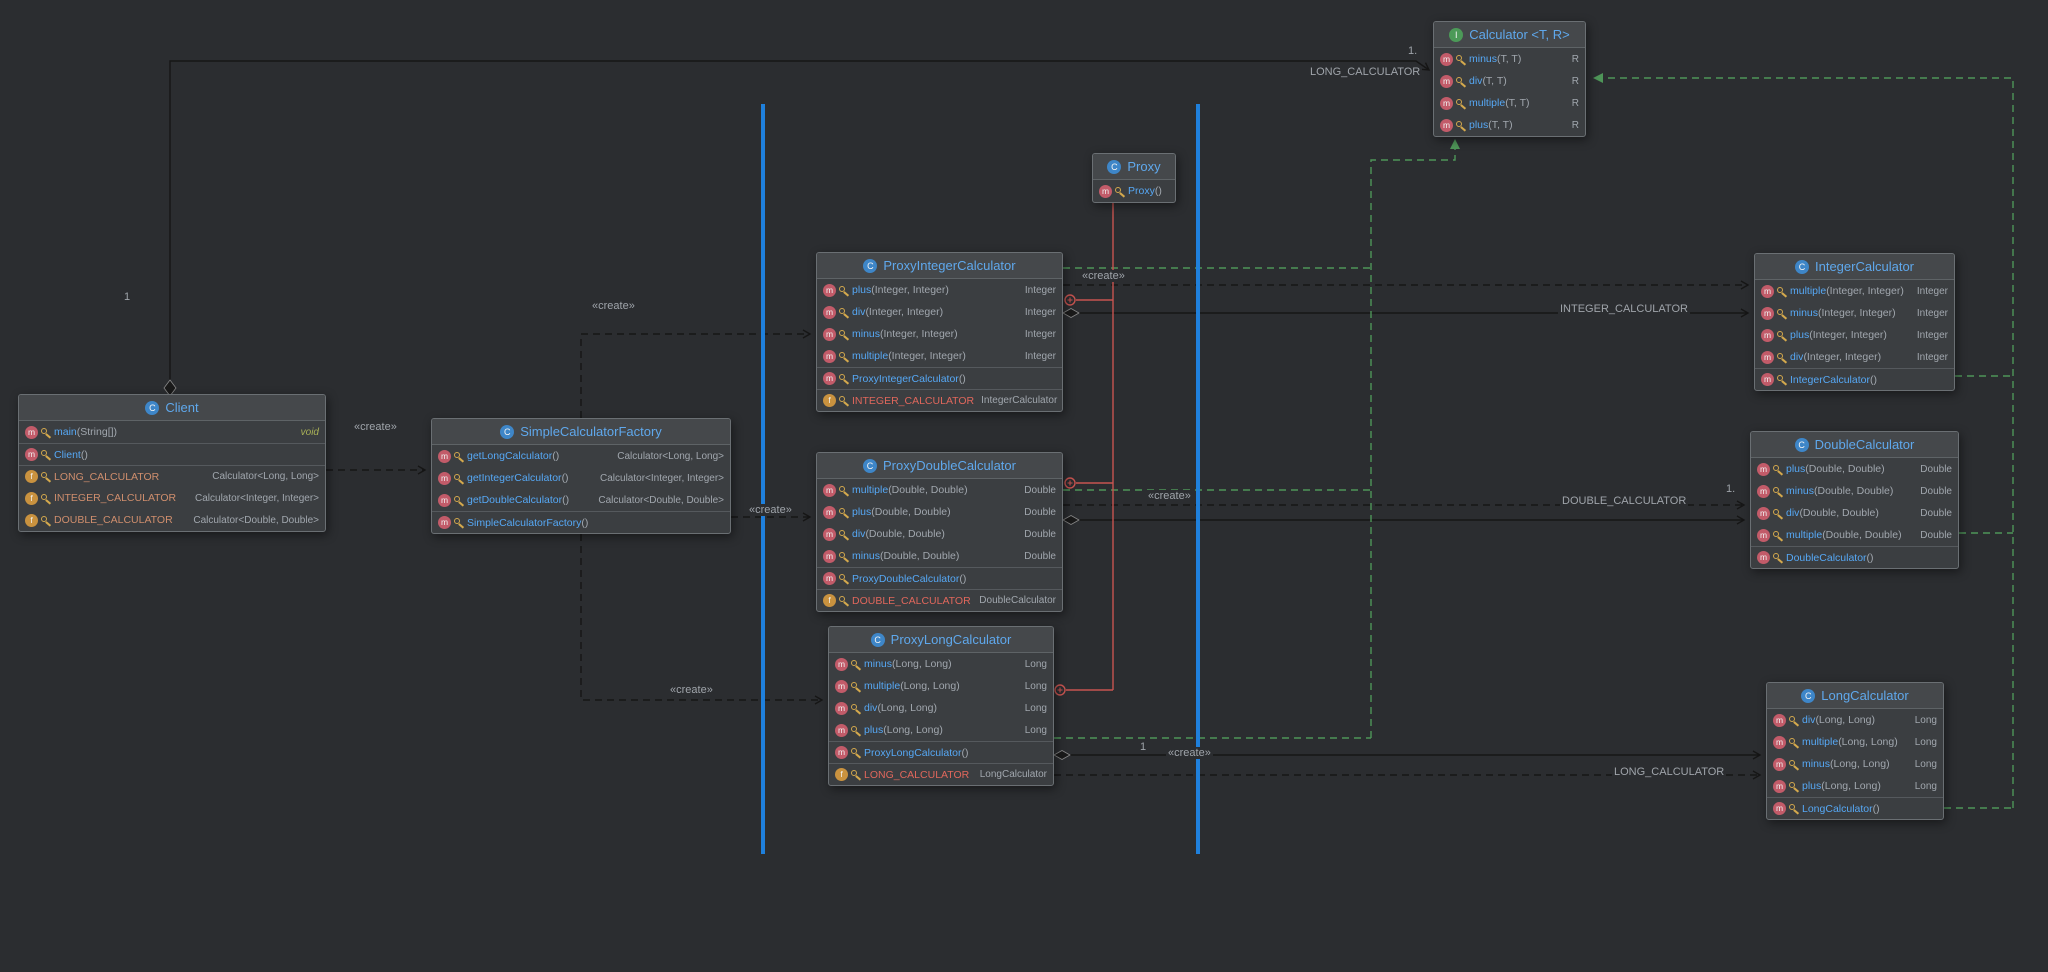 The width and height of the screenshot is (2048, 972). Describe the element at coordinates (581, 432) in the screenshot. I see `class-header: C SimpleCalculatorFactory` at that location.